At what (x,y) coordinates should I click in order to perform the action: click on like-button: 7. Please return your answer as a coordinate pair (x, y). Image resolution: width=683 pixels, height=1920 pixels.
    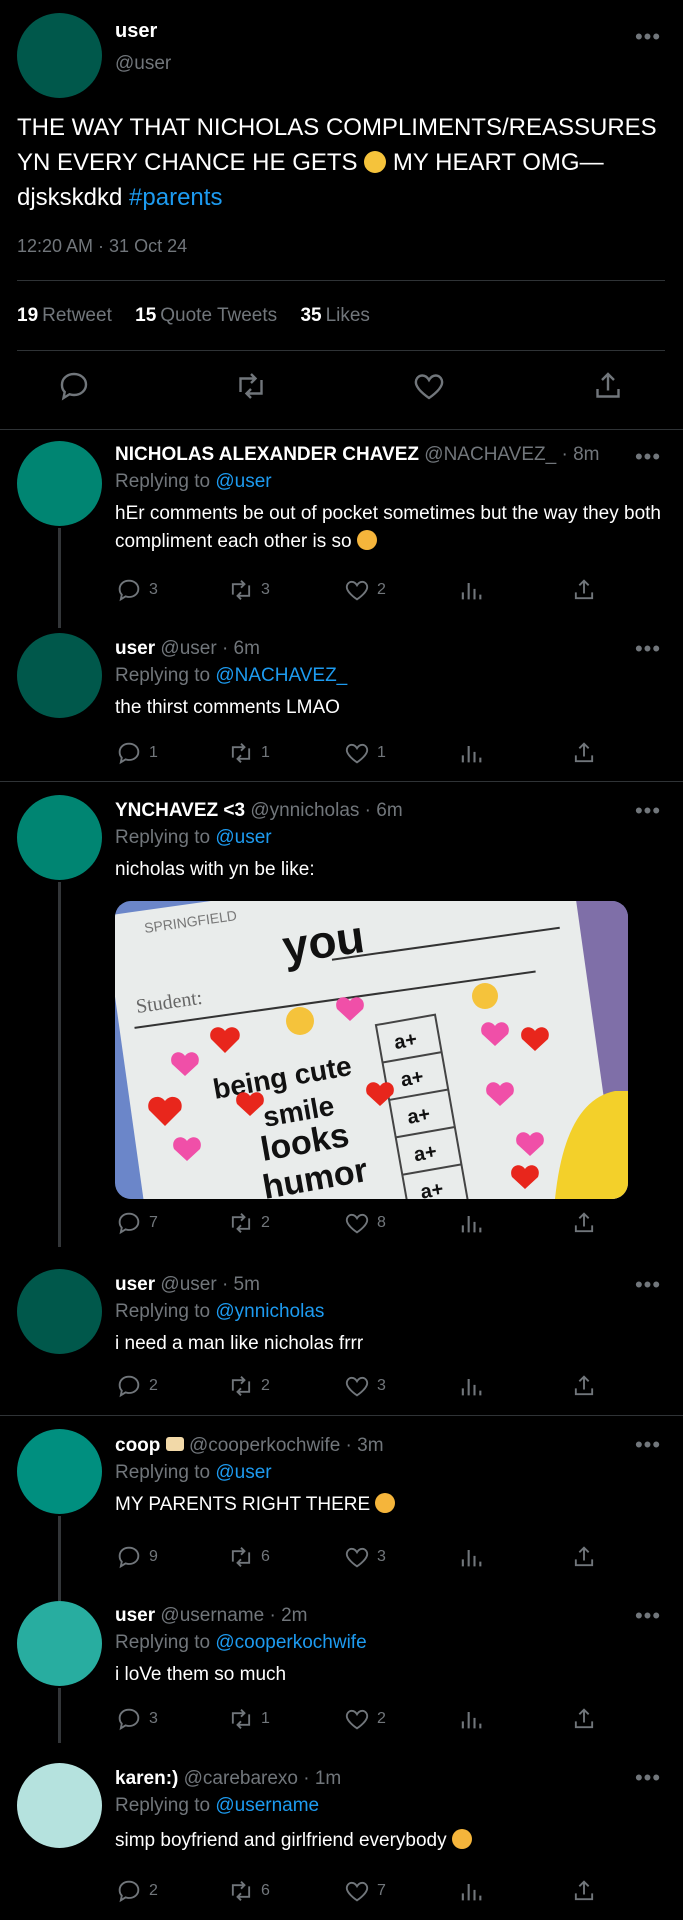
    Looking at the image, I should click on (364, 1891).